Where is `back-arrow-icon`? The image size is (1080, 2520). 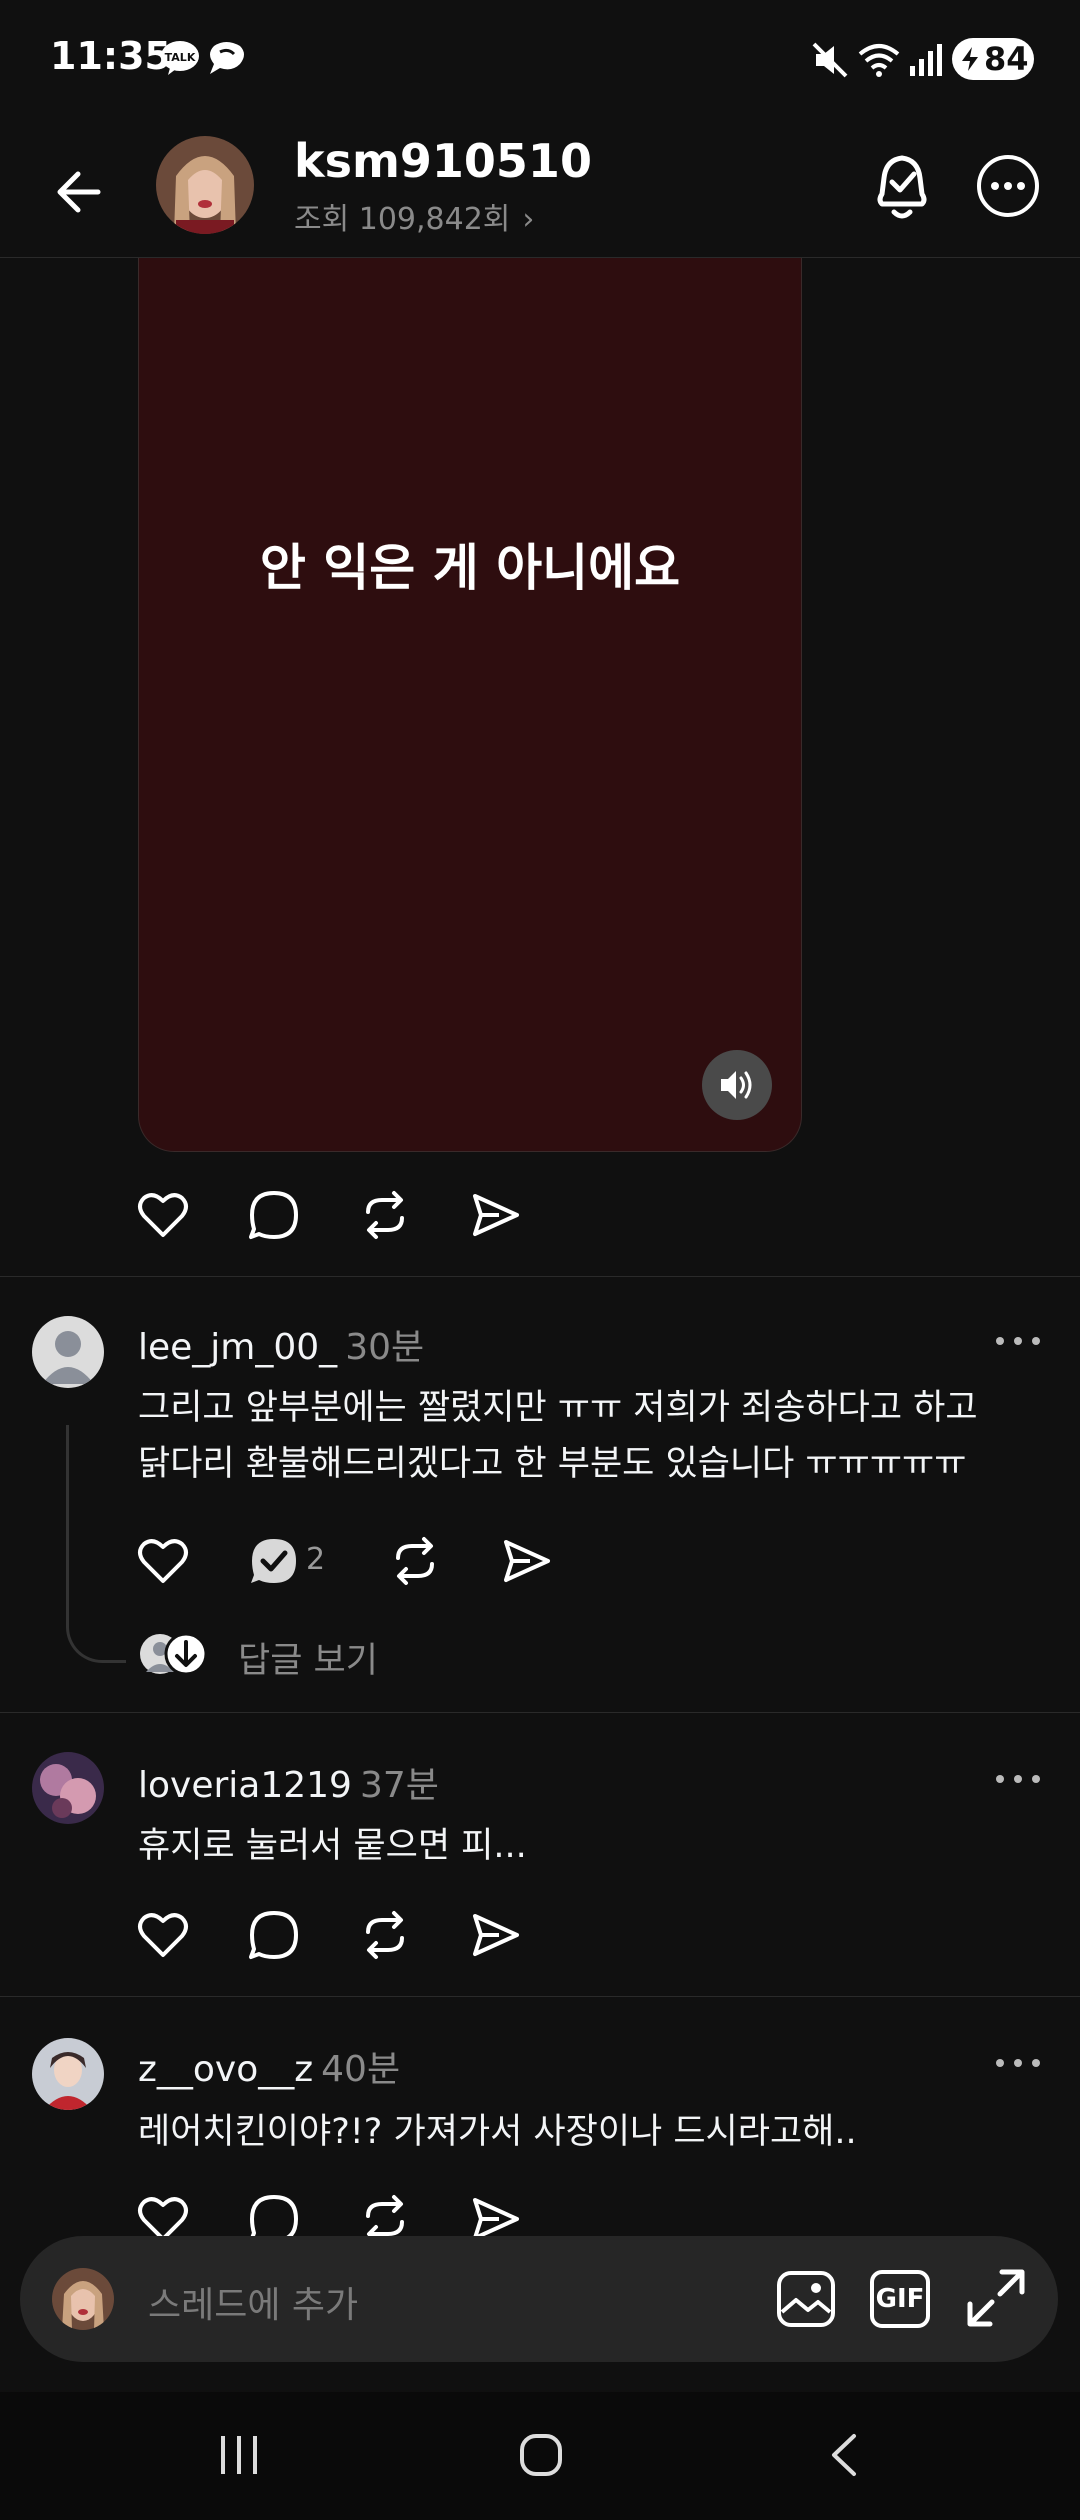 back-arrow-icon is located at coordinates (80, 192).